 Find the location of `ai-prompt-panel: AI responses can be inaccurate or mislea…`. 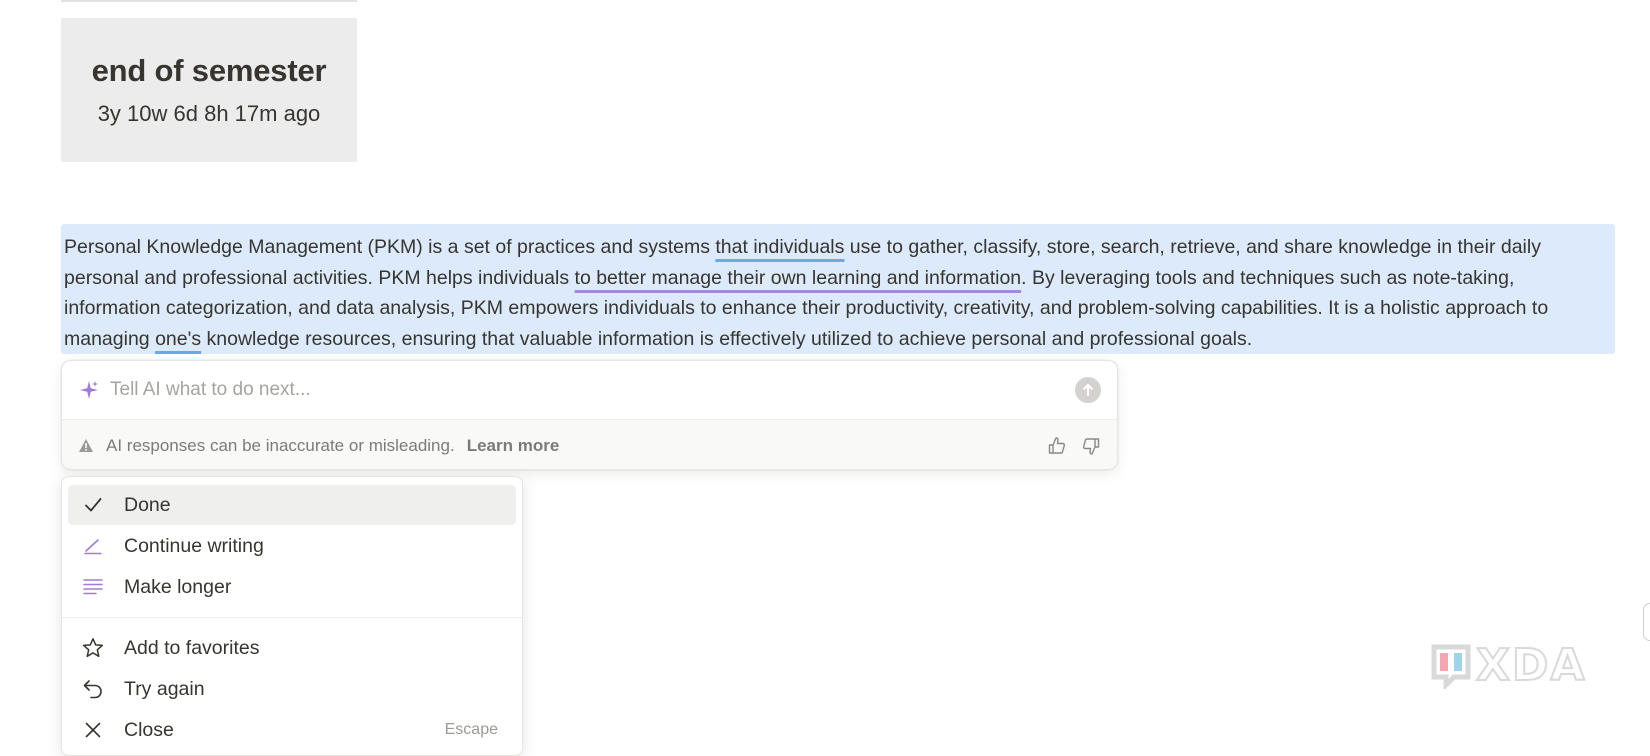

ai-prompt-panel: AI responses can be inaccurate or mislea… is located at coordinates (589, 415).